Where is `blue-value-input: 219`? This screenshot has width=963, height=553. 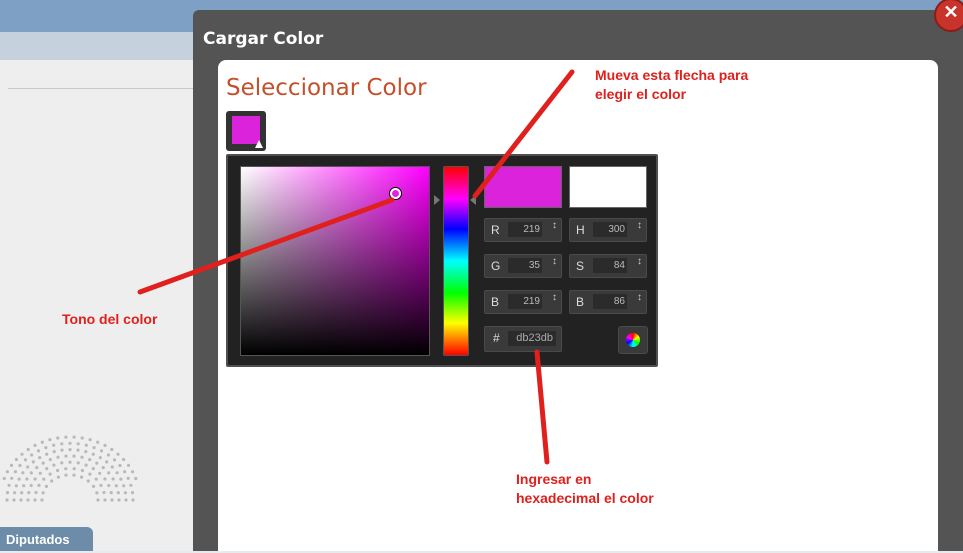
blue-value-input: 219 is located at coordinates (525, 301).